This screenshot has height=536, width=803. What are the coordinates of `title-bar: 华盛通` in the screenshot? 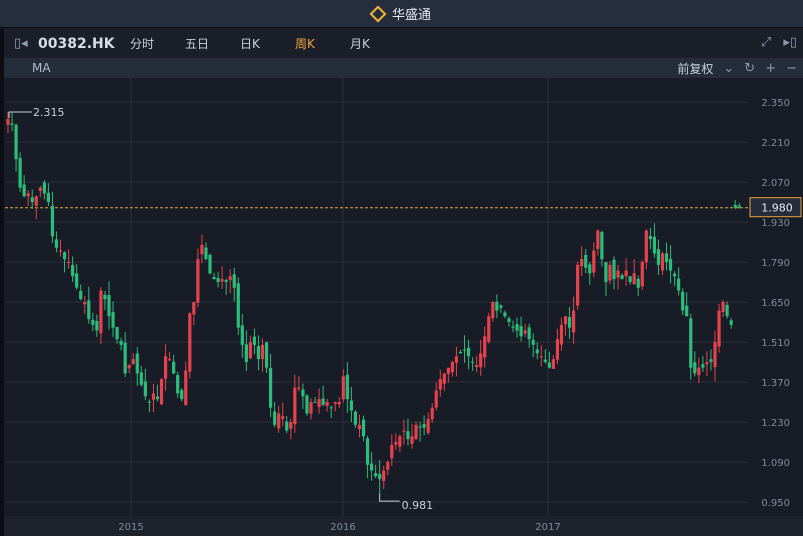 It's located at (401, 14).